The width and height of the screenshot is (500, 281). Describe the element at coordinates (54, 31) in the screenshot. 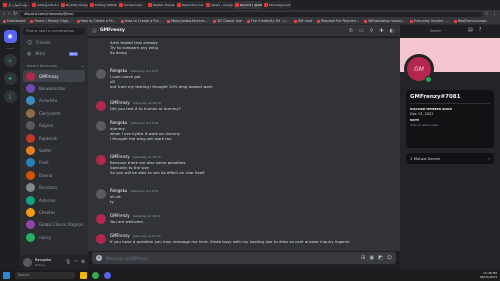

I see `dm-search-input: Find or start a conversation` at that location.